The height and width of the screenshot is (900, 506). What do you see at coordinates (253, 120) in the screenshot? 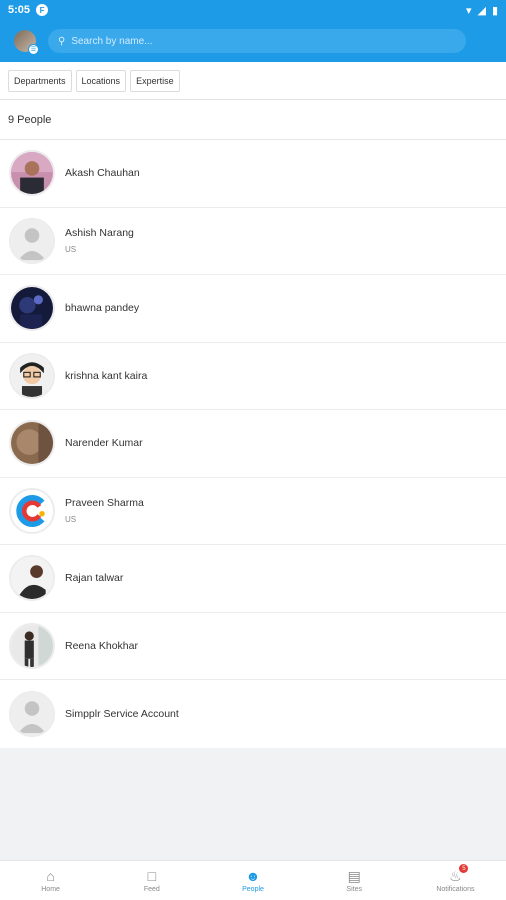
I see `people-count: 9 People` at bounding box center [253, 120].